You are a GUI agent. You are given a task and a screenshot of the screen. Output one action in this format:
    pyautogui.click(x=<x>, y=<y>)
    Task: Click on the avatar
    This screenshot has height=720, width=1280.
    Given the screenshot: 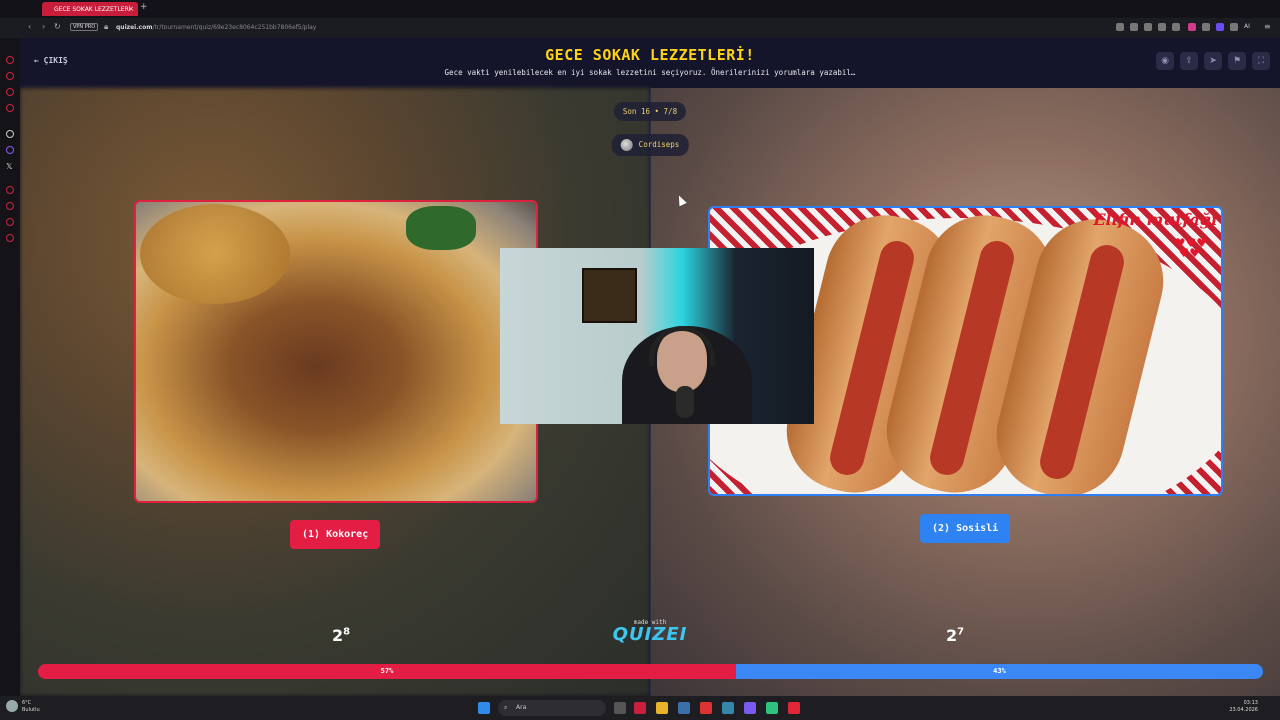 What is the action you would take?
    pyautogui.click(x=626, y=145)
    